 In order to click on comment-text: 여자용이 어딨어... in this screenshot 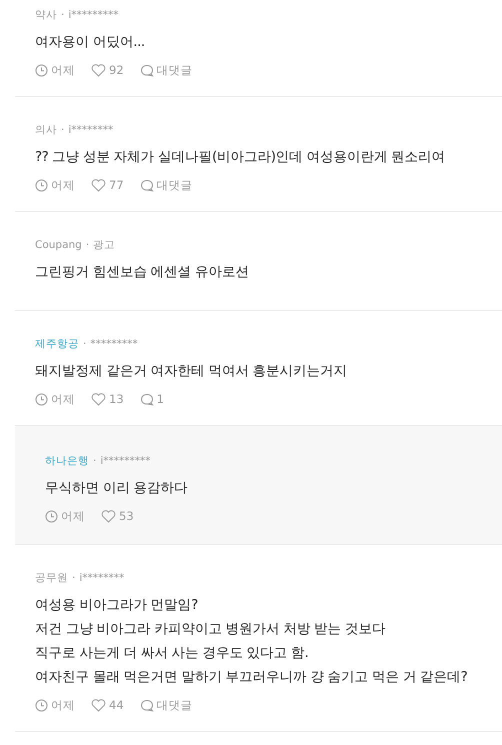, I will do `click(90, 42)`.